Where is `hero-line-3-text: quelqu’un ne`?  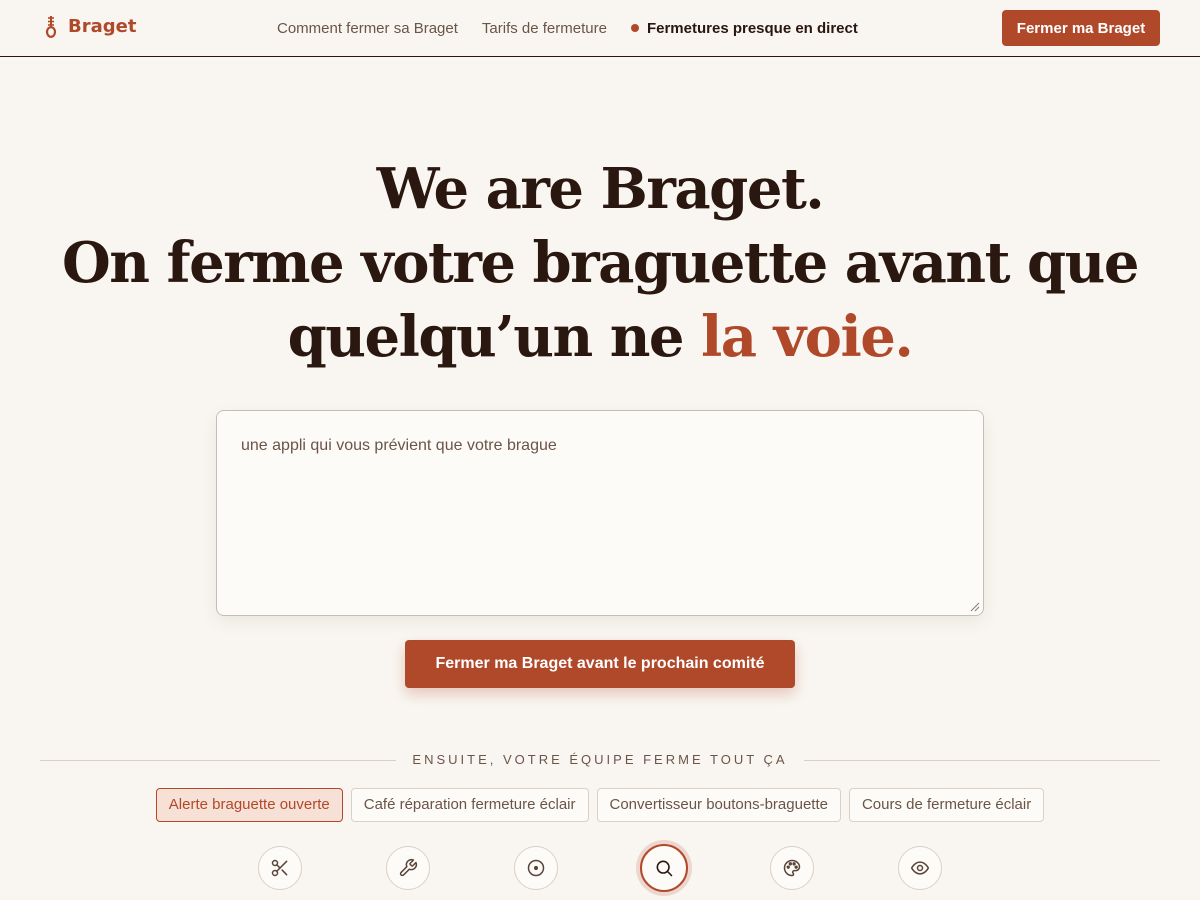 hero-line-3-text: quelqu’un ne is located at coordinates (494, 337).